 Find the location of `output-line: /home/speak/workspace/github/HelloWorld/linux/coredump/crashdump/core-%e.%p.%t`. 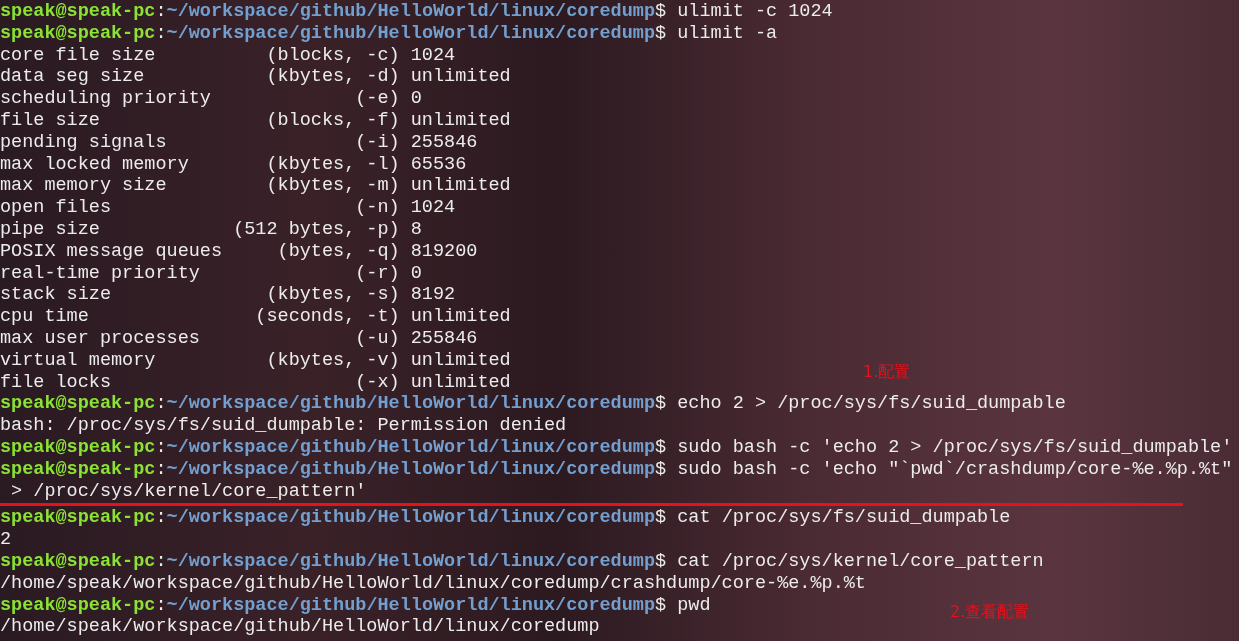

output-line: /home/speak/workspace/github/HelloWorld/linux/coredump/crashdump/core-%e.%p.%t is located at coordinates (433, 583).